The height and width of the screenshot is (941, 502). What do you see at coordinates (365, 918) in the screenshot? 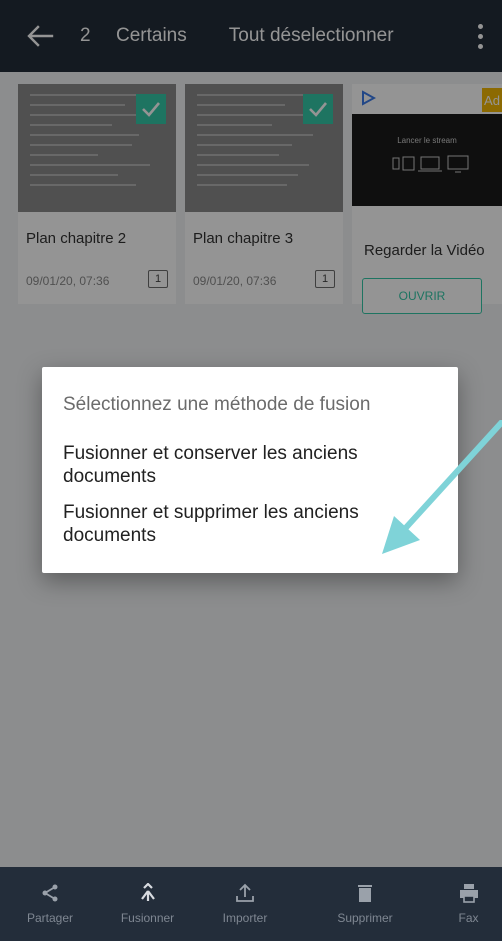
I see `delete-label: Supprimer` at bounding box center [365, 918].